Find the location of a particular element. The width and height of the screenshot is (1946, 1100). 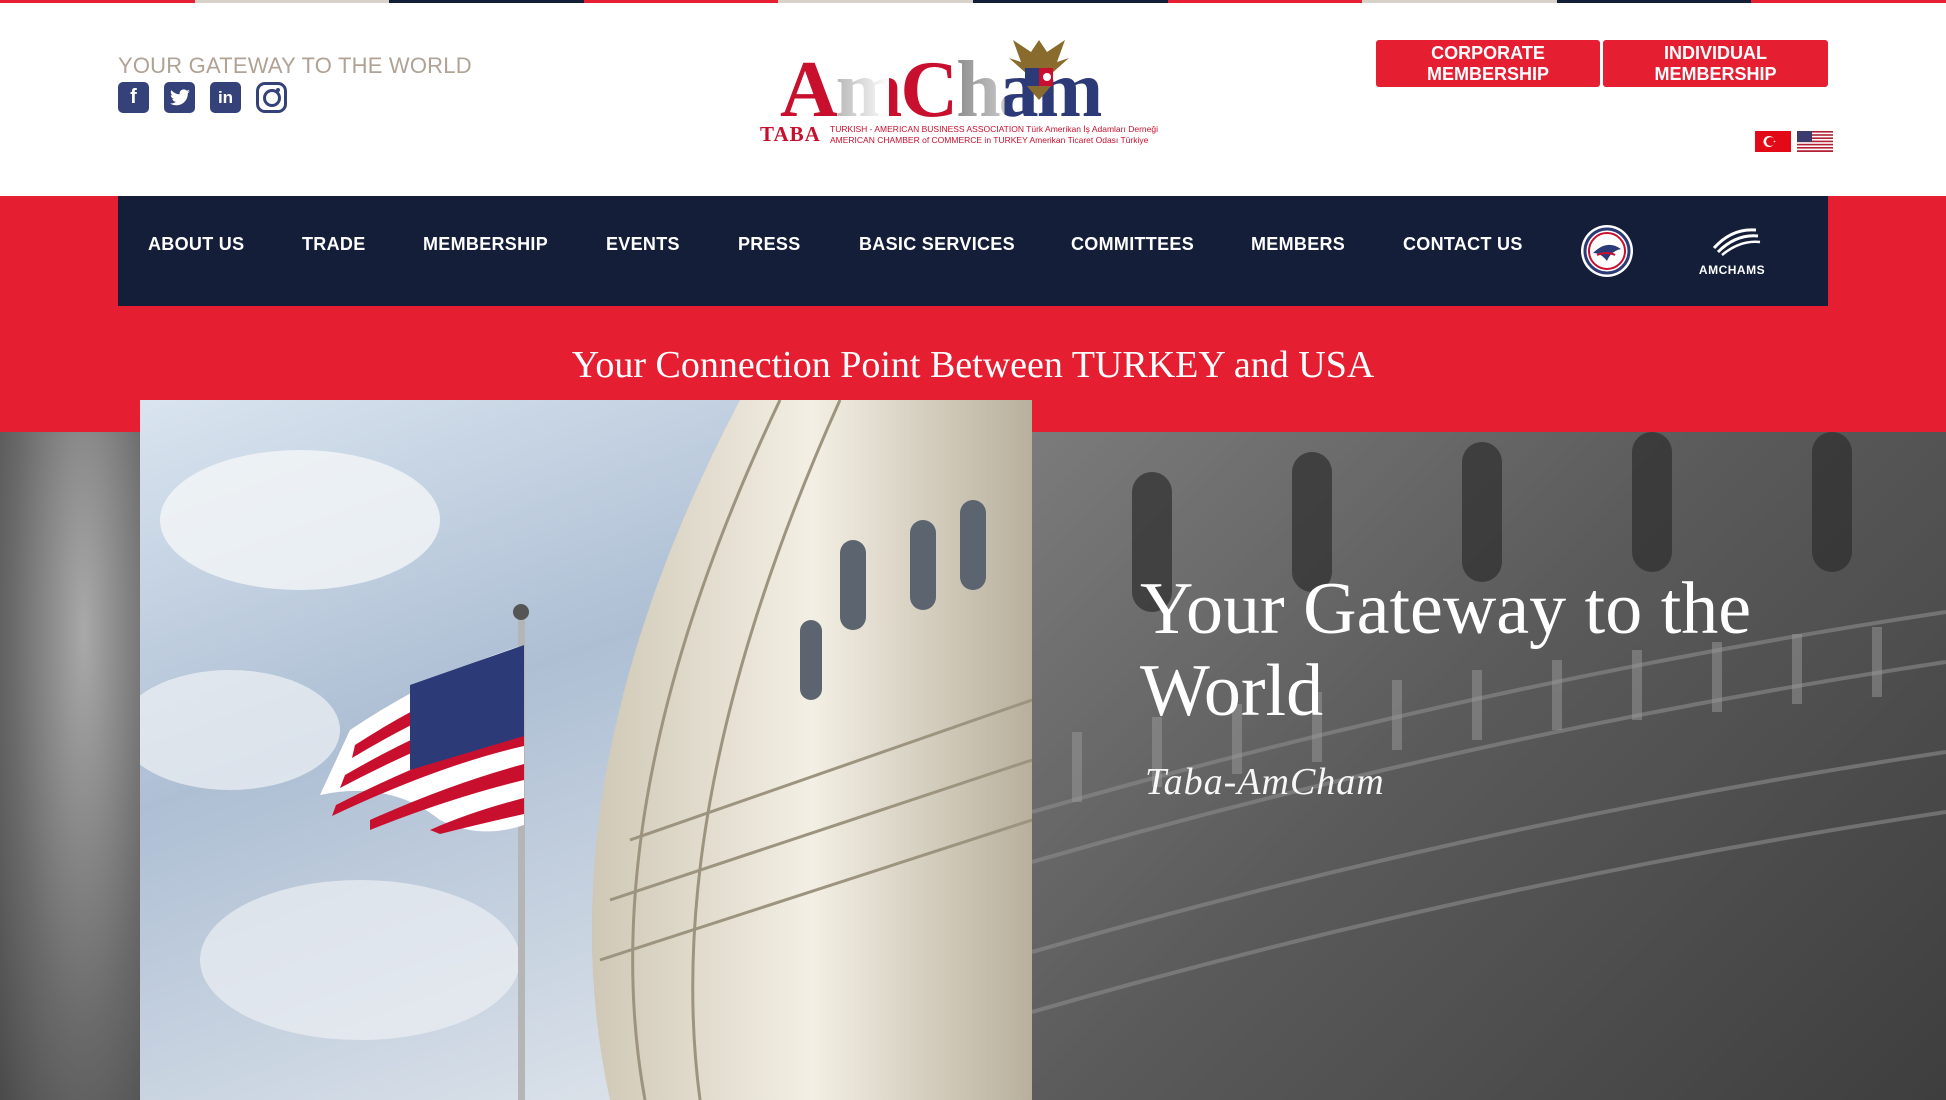

nav-basic-services: BASIC SERVICES is located at coordinates (937, 244).